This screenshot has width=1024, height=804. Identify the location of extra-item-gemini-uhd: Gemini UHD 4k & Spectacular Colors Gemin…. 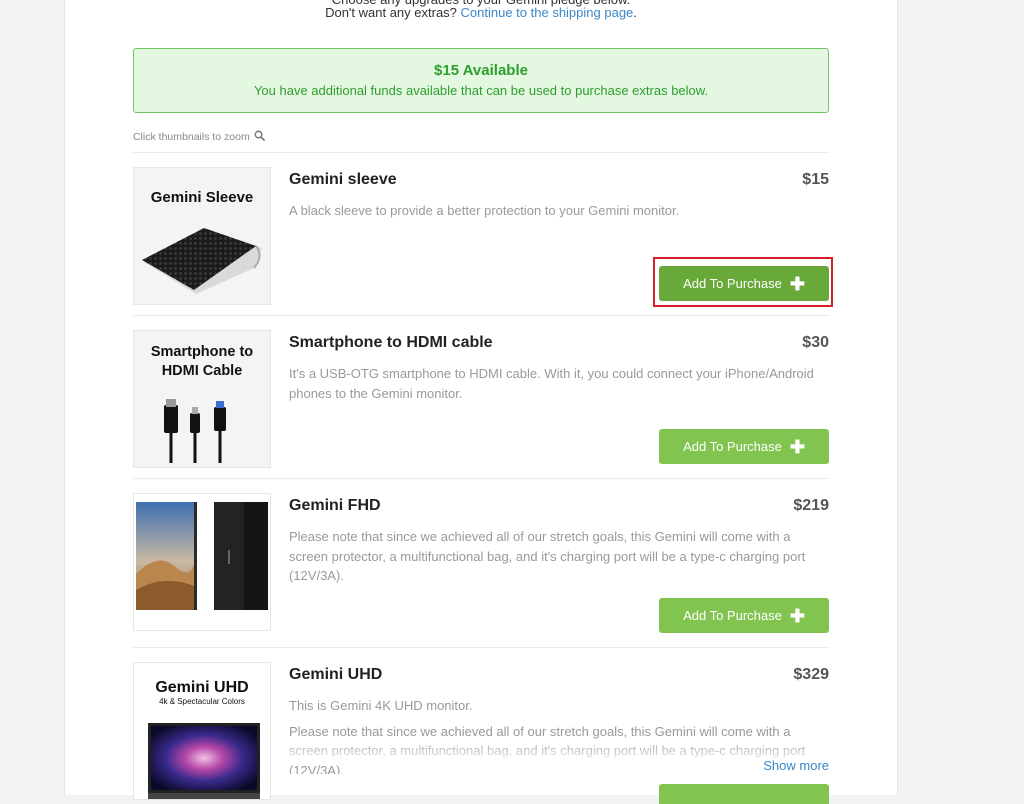
(481, 733).